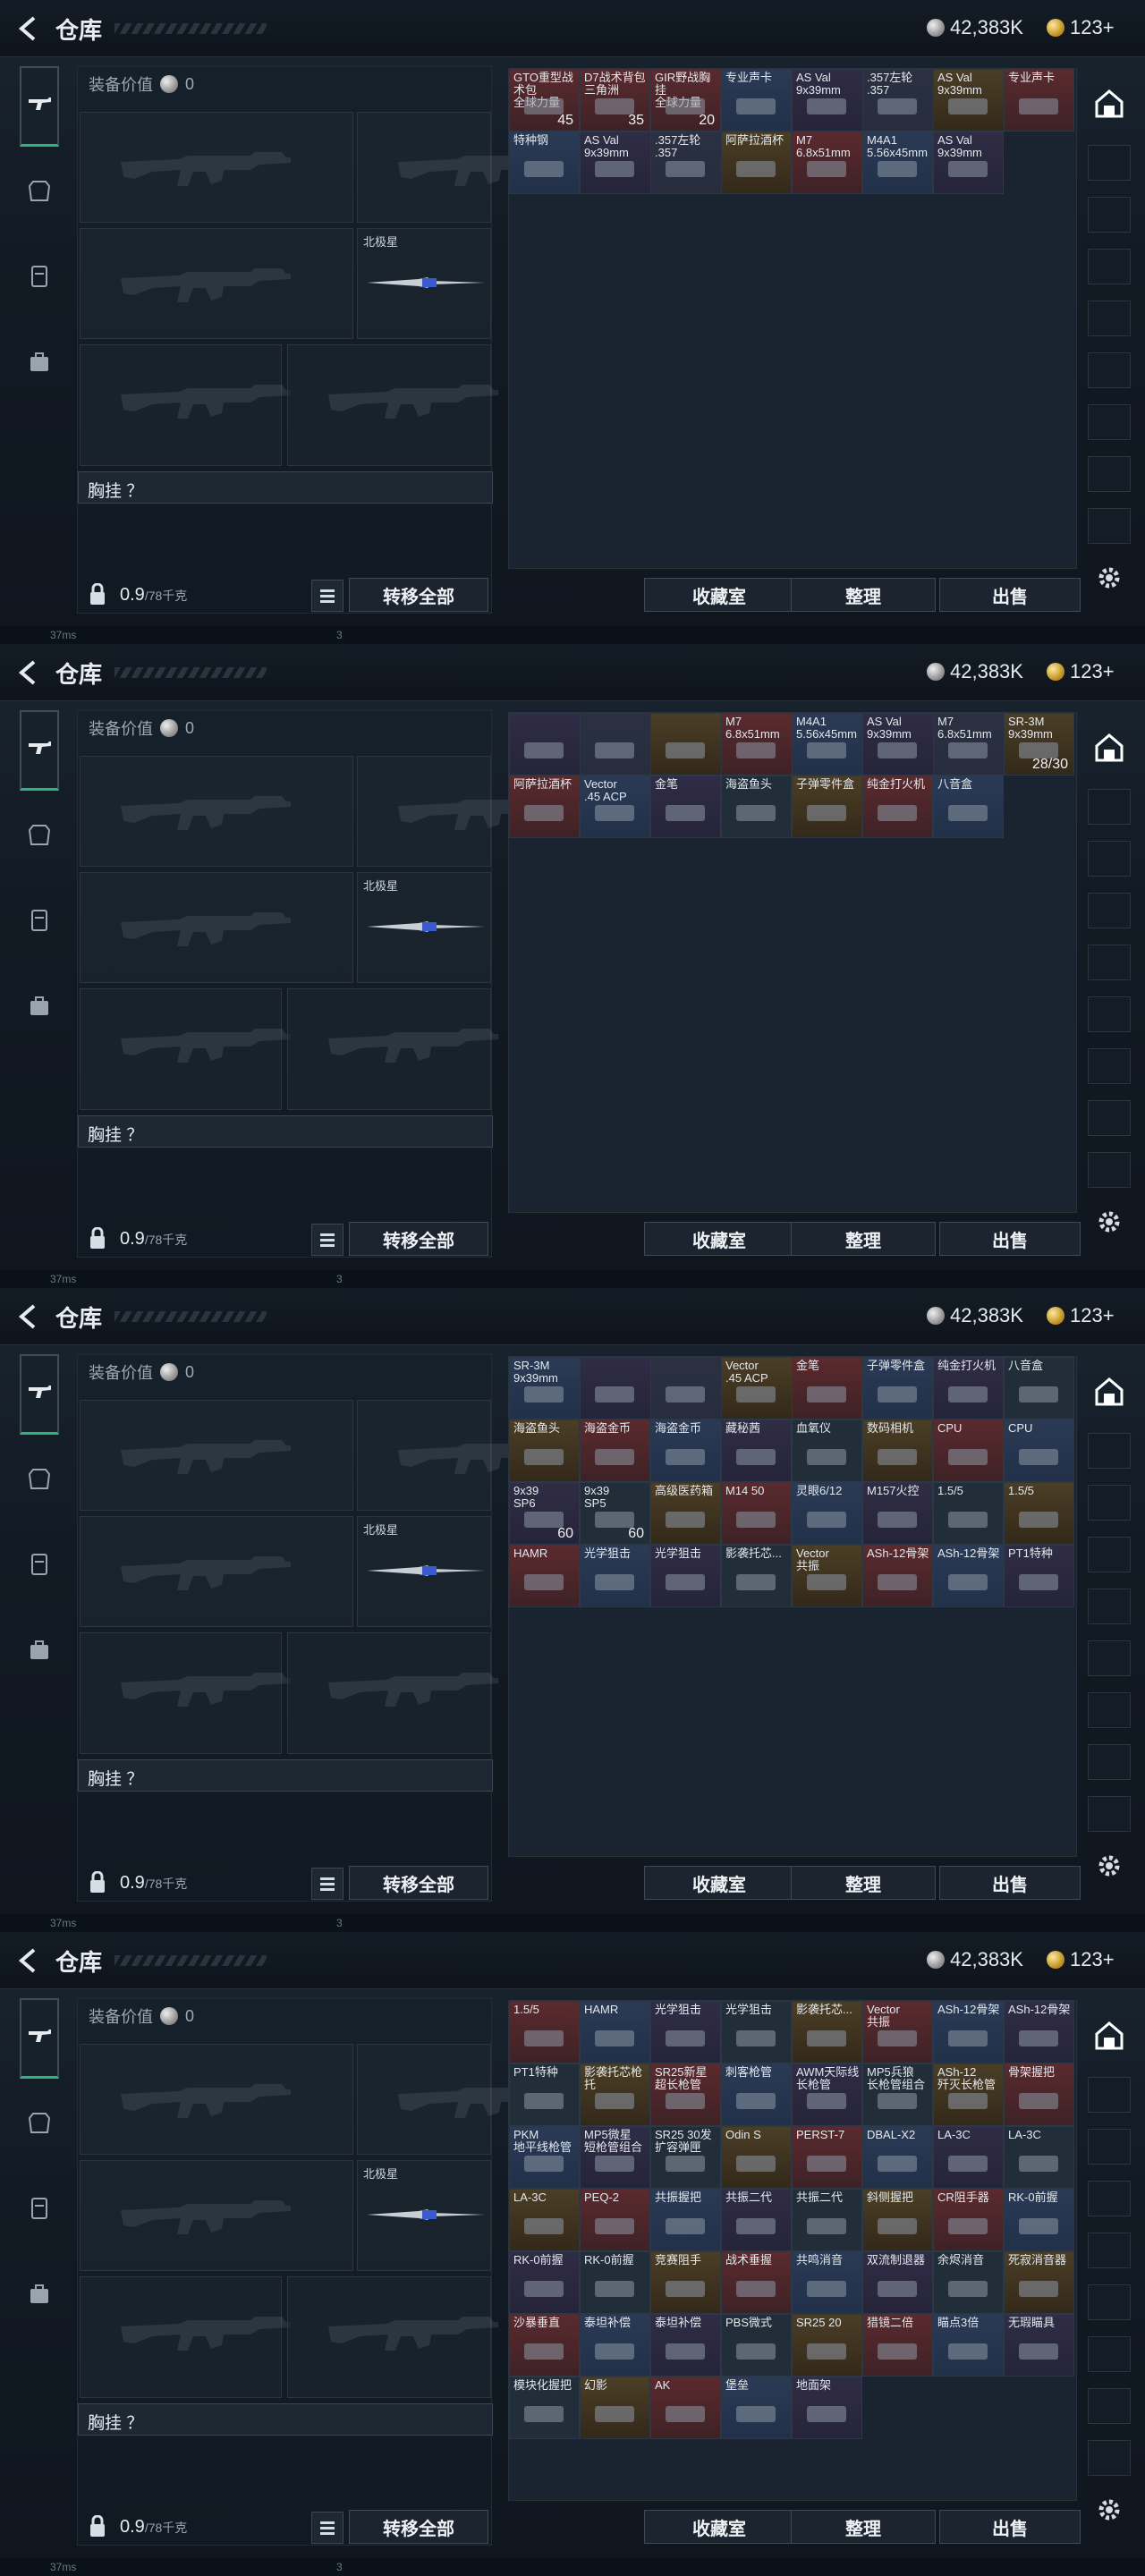 The image size is (1145, 2576). Describe the element at coordinates (418, 2527) in the screenshot. I see `transfer-all-button: 转移全部` at that location.